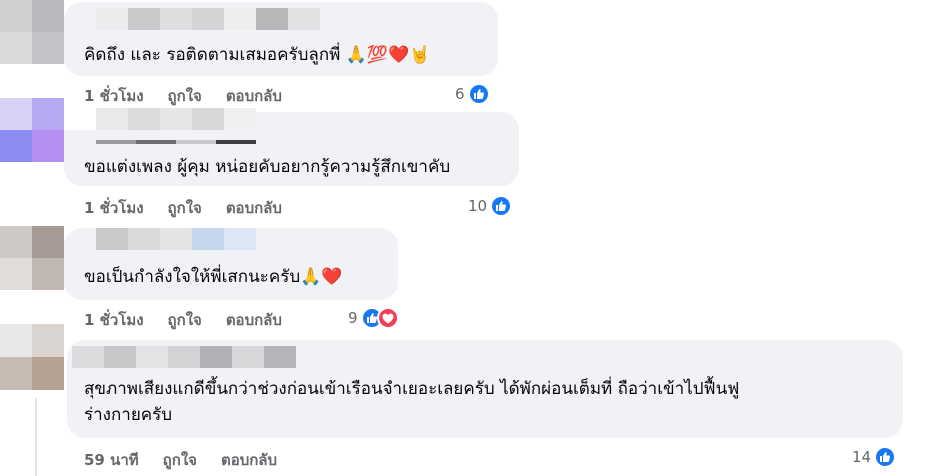  What do you see at coordinates (176, 142) in the screenshot?
I see `commenter-name-underline` at bounding box center [176, 142].